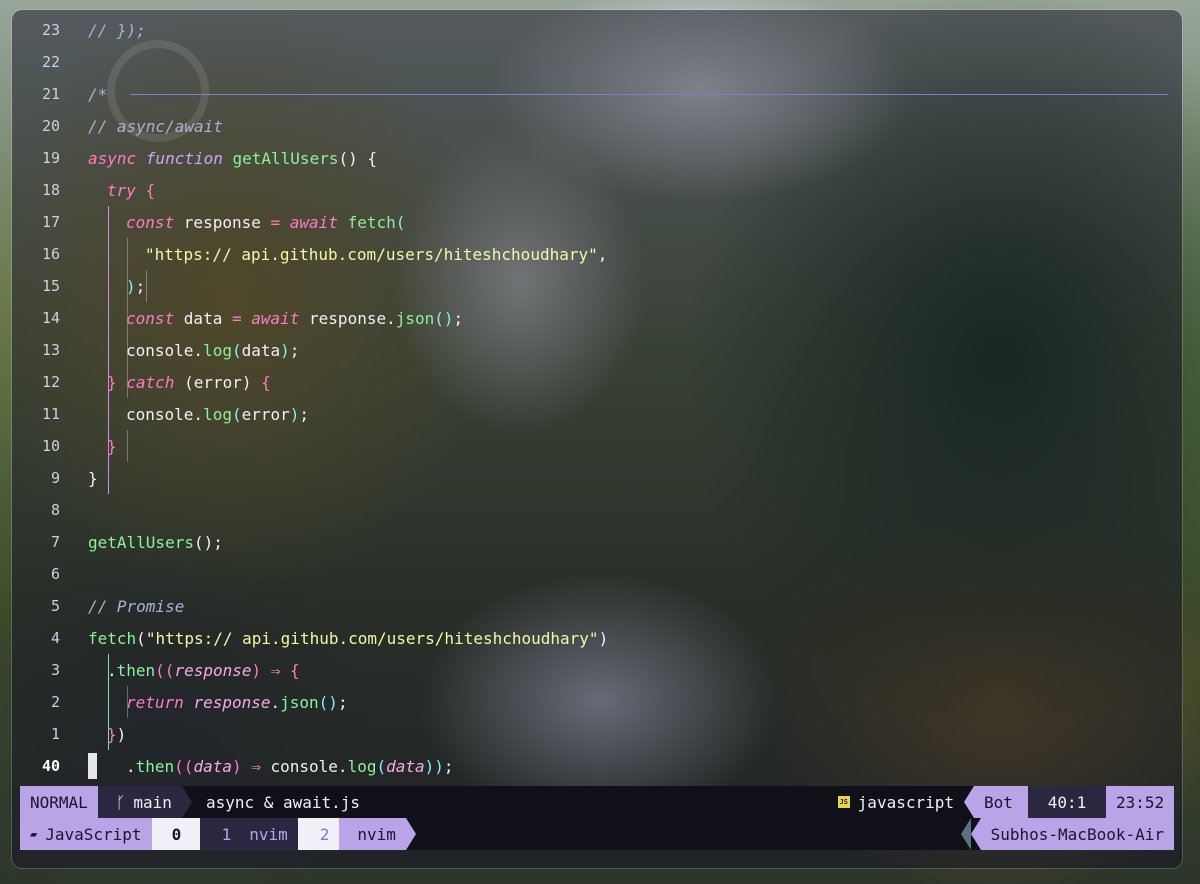  Describe the element at coordinates (268, 834) in the screenshot. I see `tab-1-name: nvim` at that location.